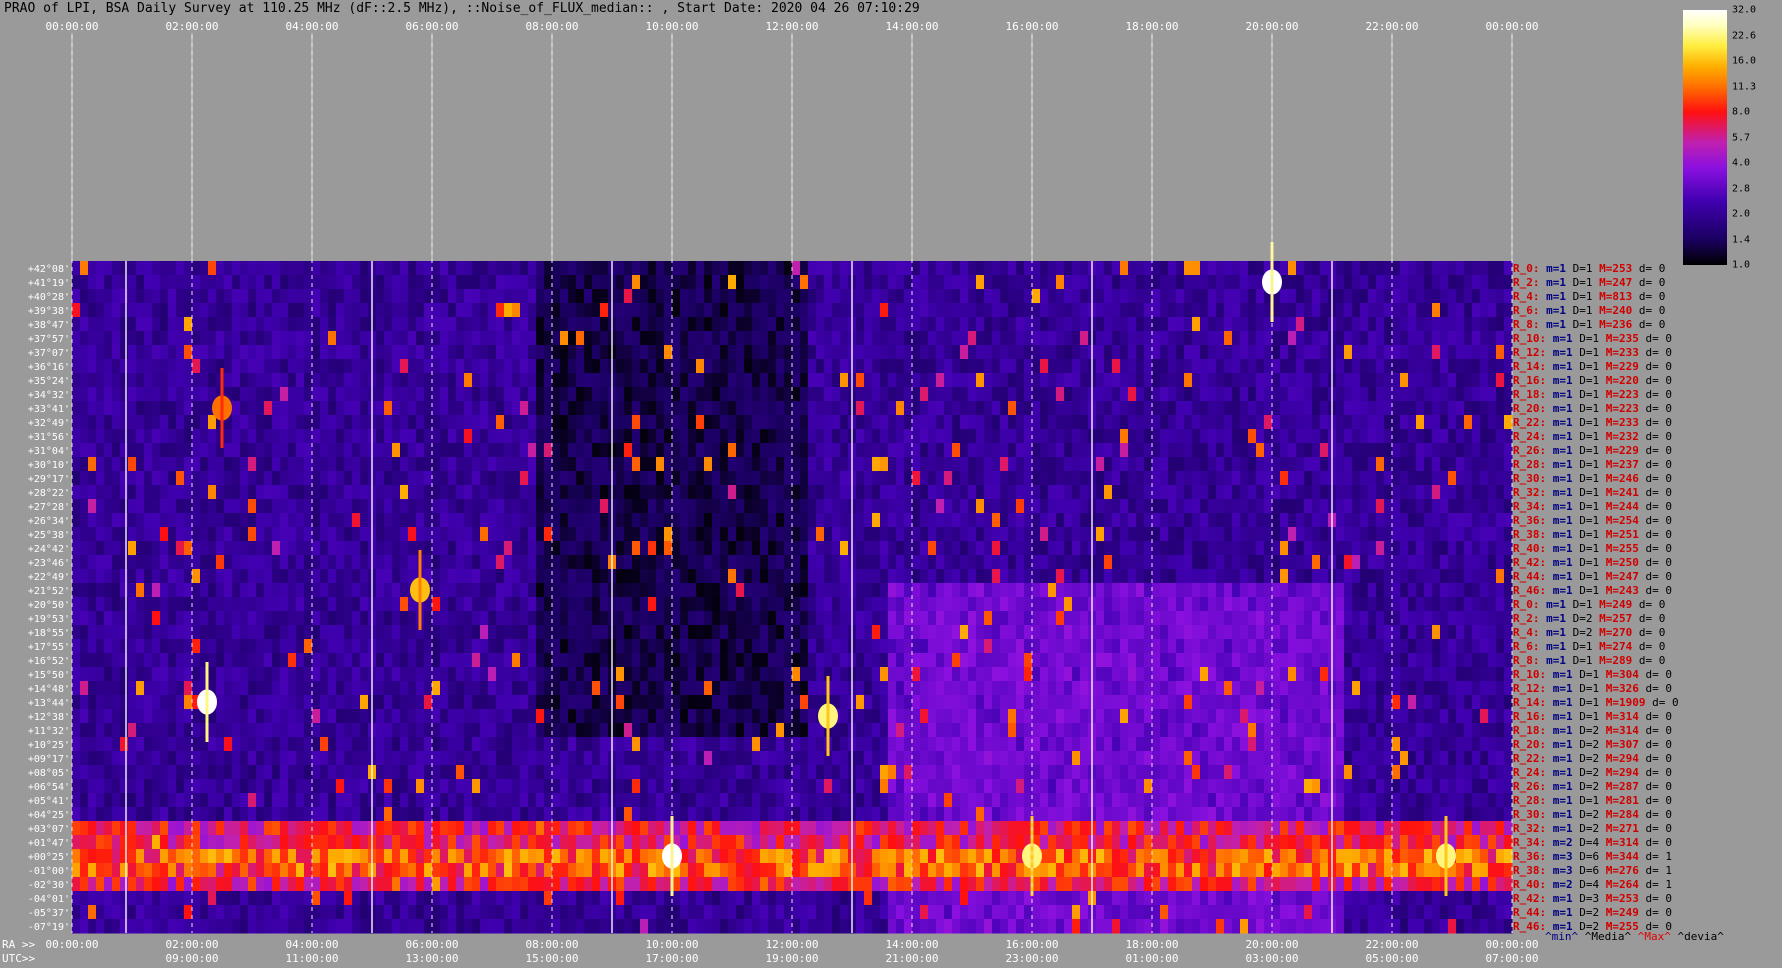 This screenshot has width=1782, height=968. Describe the element at coordinates (49, 311) in the screenshot. I see `dec-tick-label: +39°38'` at that location.